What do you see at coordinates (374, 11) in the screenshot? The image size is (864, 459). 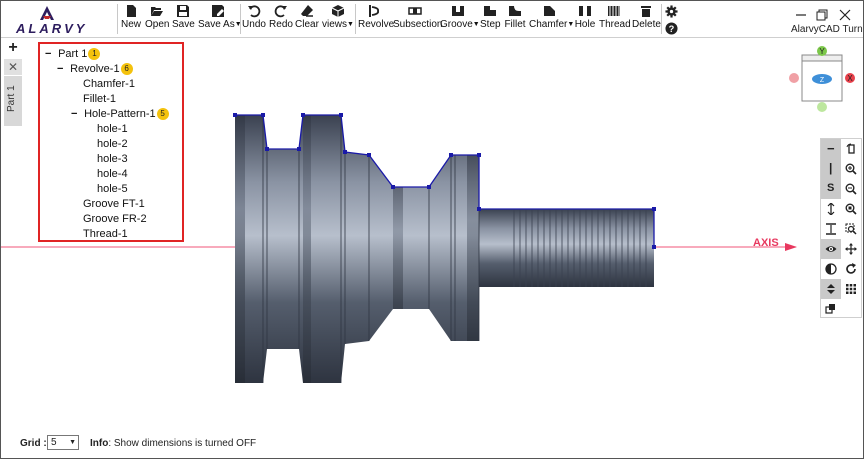 I see `revolve-icon` at bounding box center [374, 11].